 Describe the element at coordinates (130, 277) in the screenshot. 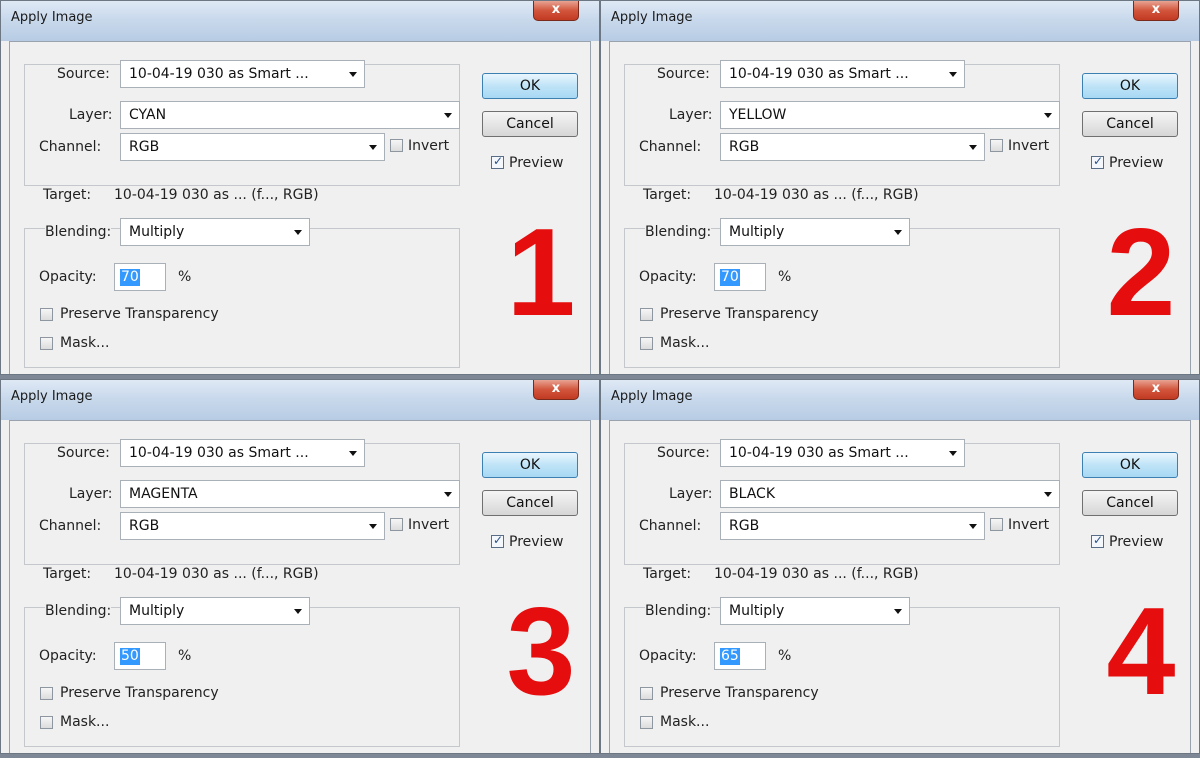

I see `opacity-value: 70` at that location.